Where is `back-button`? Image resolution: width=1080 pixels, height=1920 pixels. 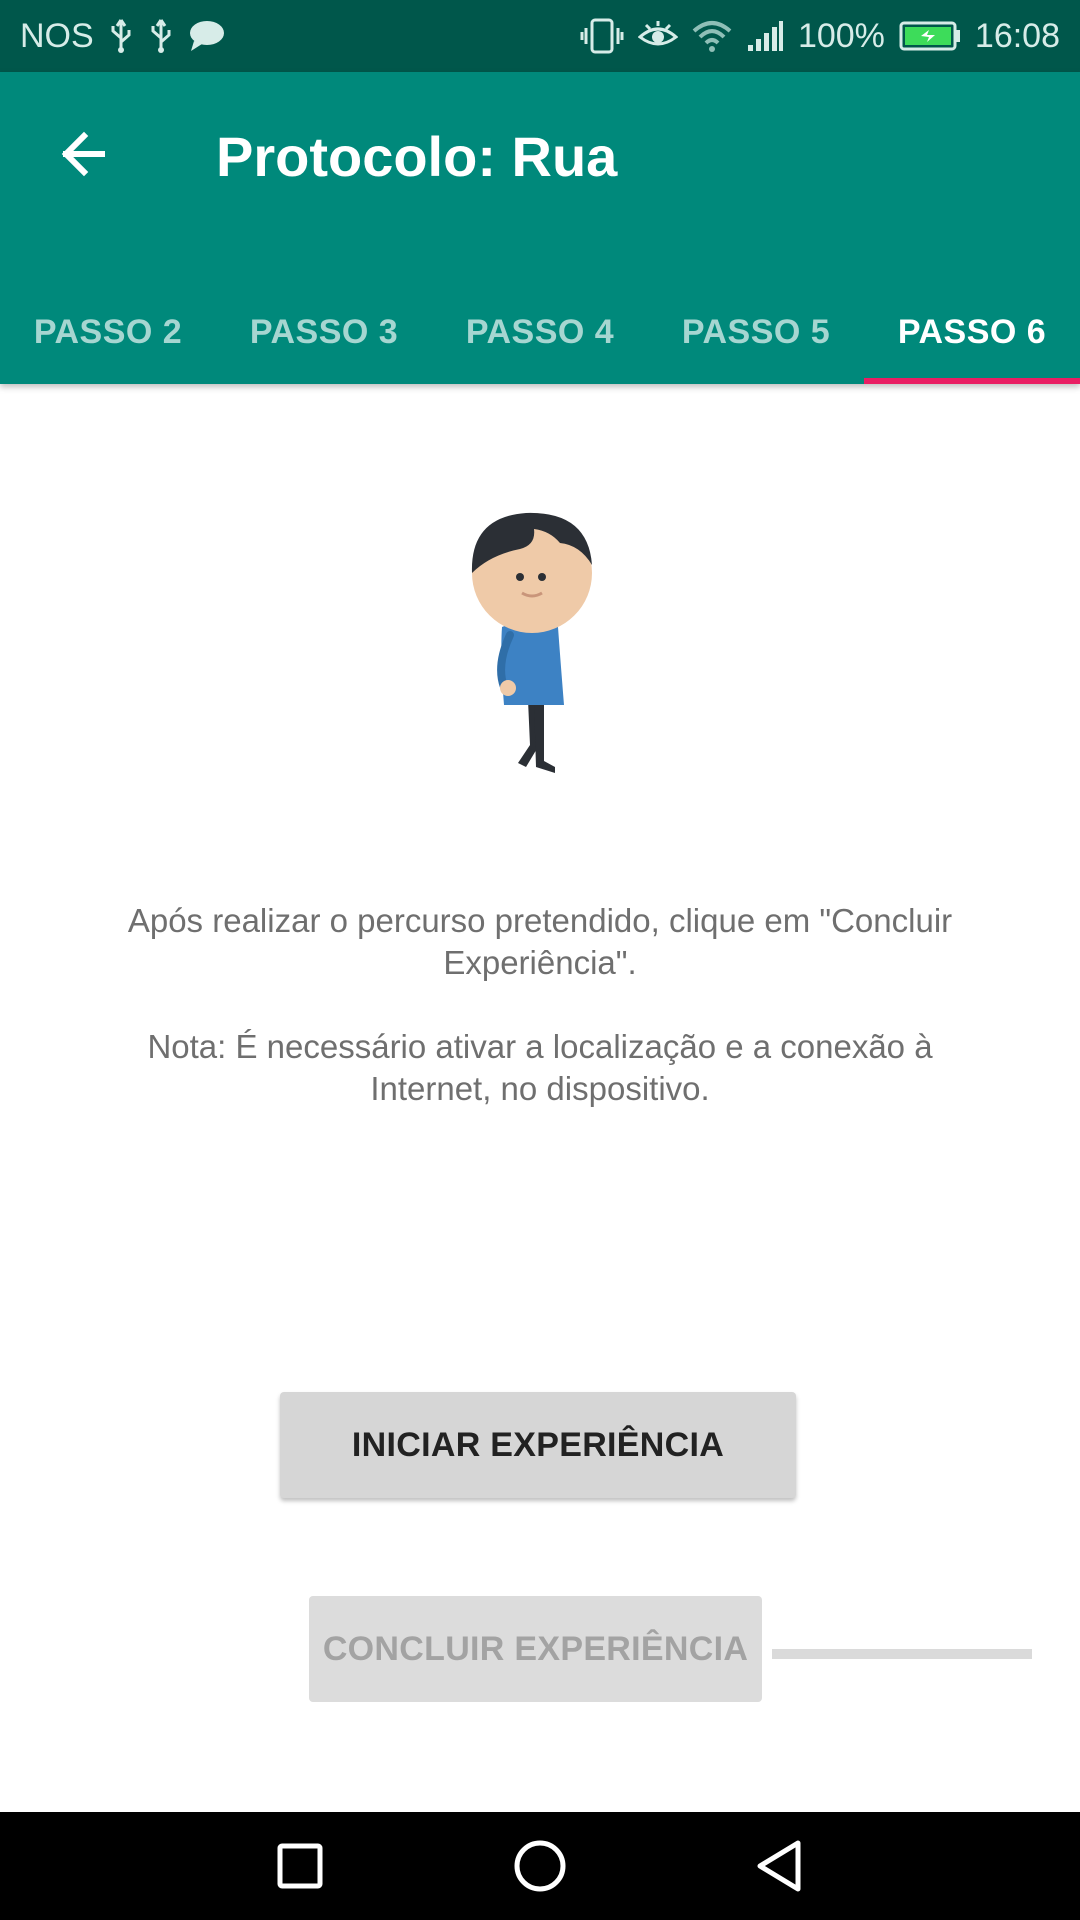
back-button is located at coordinates (84, 154).